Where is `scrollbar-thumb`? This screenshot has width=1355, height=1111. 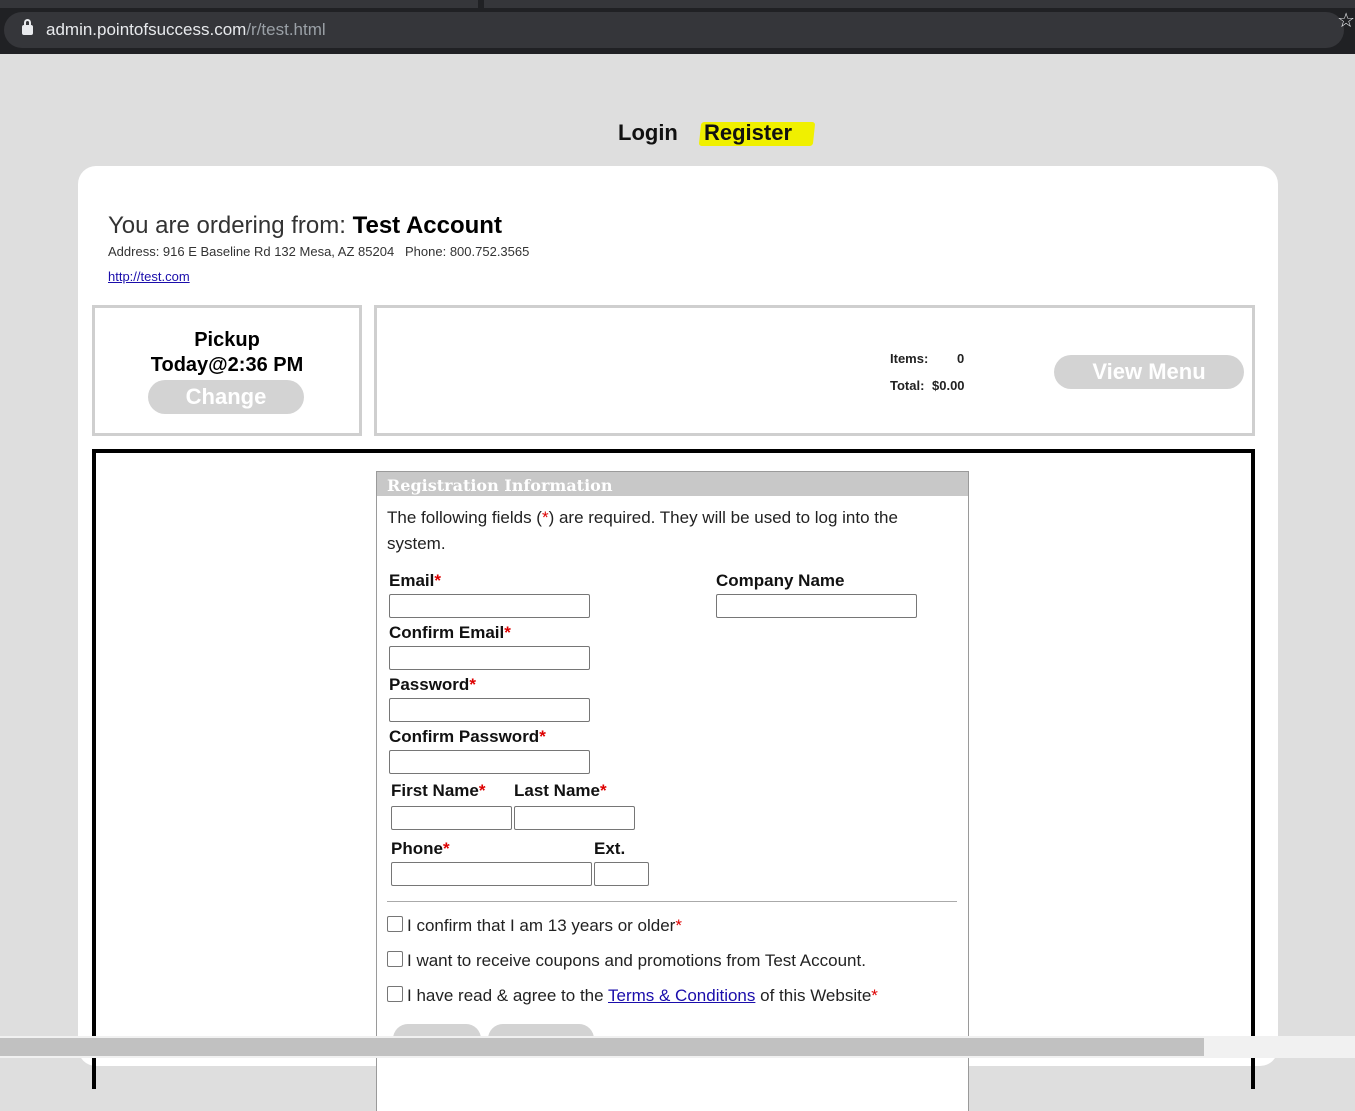 scrollbar-thumb is located at coordinates (602, 1047).